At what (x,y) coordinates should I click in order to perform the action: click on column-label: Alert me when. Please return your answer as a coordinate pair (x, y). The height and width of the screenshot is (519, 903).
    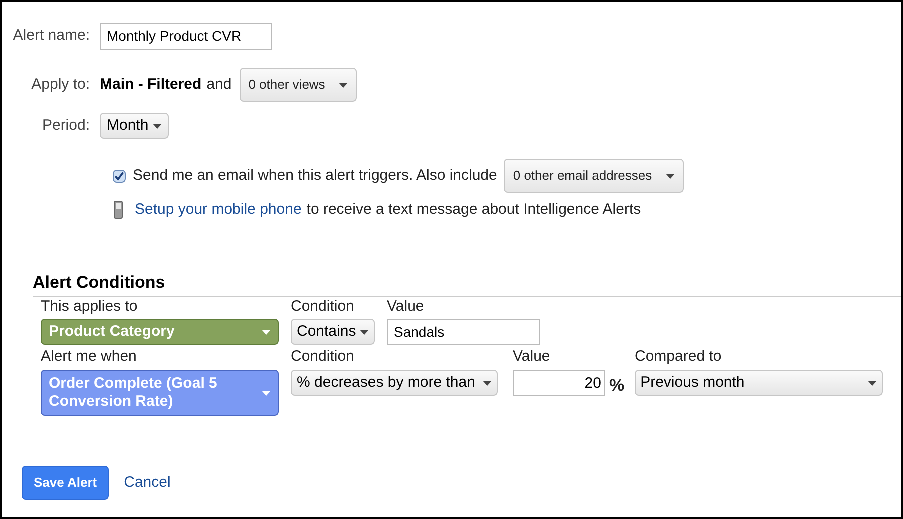
    Looking at the image, I should click on (89, 357).